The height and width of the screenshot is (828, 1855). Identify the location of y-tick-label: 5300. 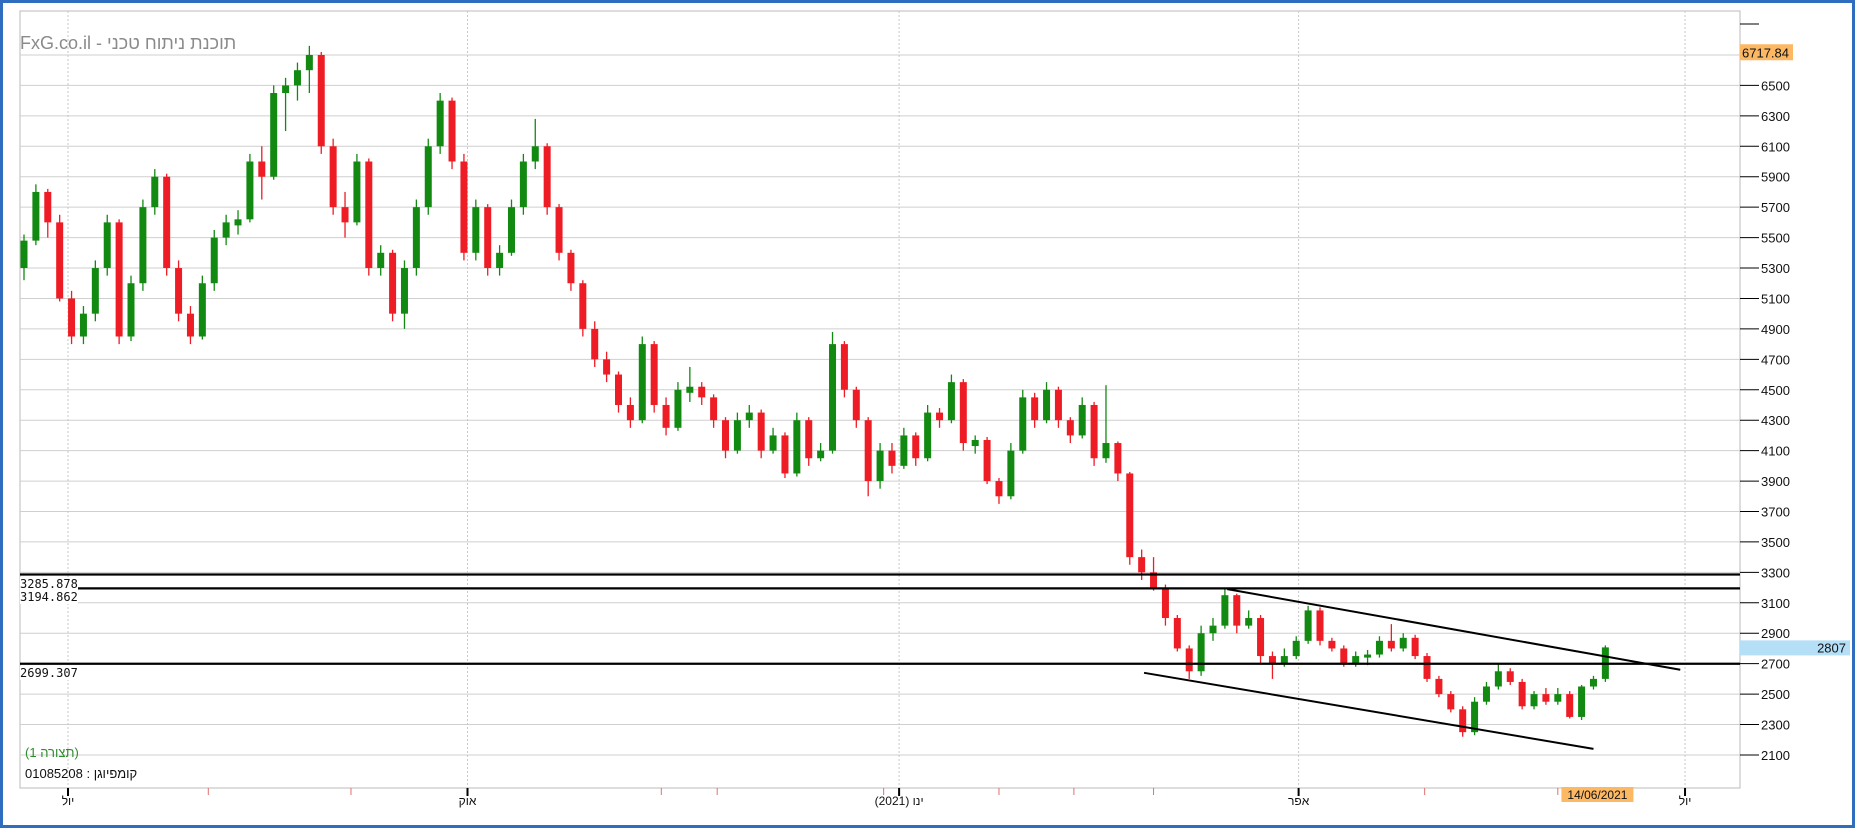
(1775, 268).